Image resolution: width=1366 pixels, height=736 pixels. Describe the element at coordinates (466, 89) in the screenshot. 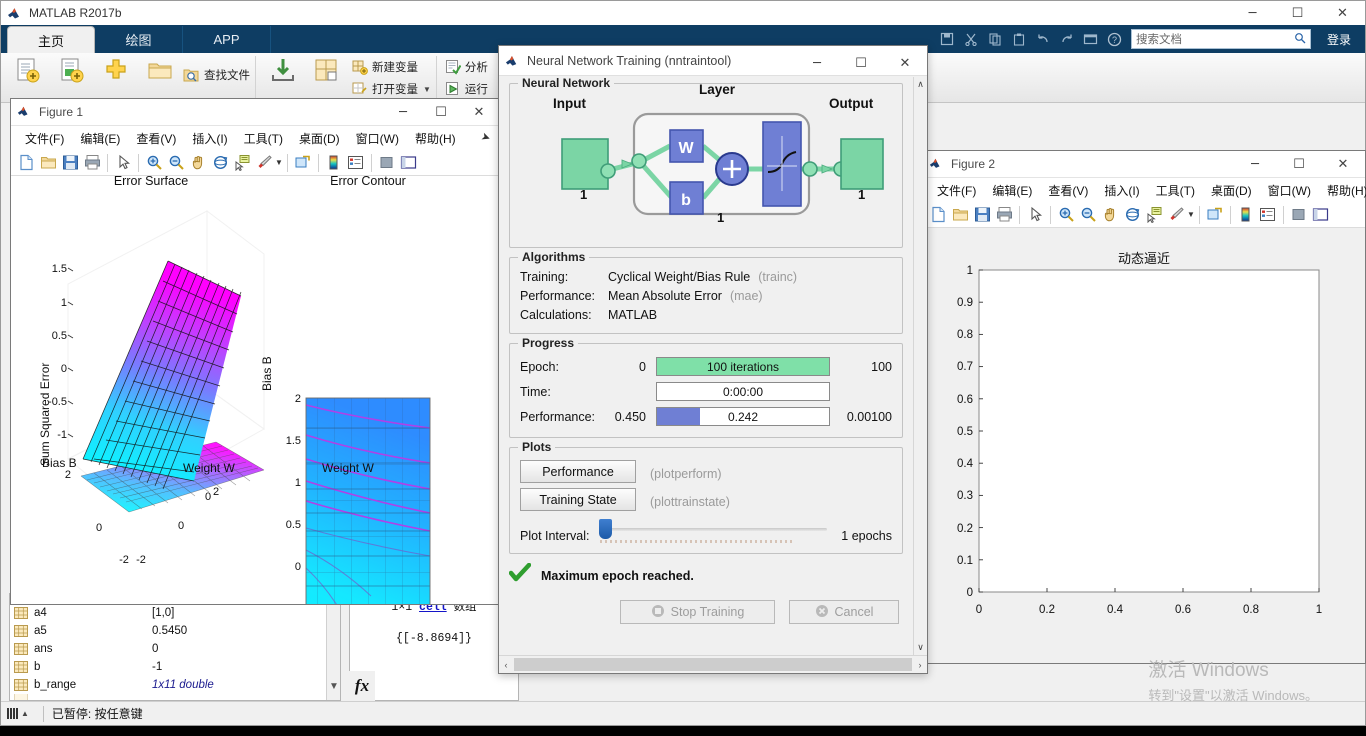

I see `run-and-time-button: 运行` at that location.